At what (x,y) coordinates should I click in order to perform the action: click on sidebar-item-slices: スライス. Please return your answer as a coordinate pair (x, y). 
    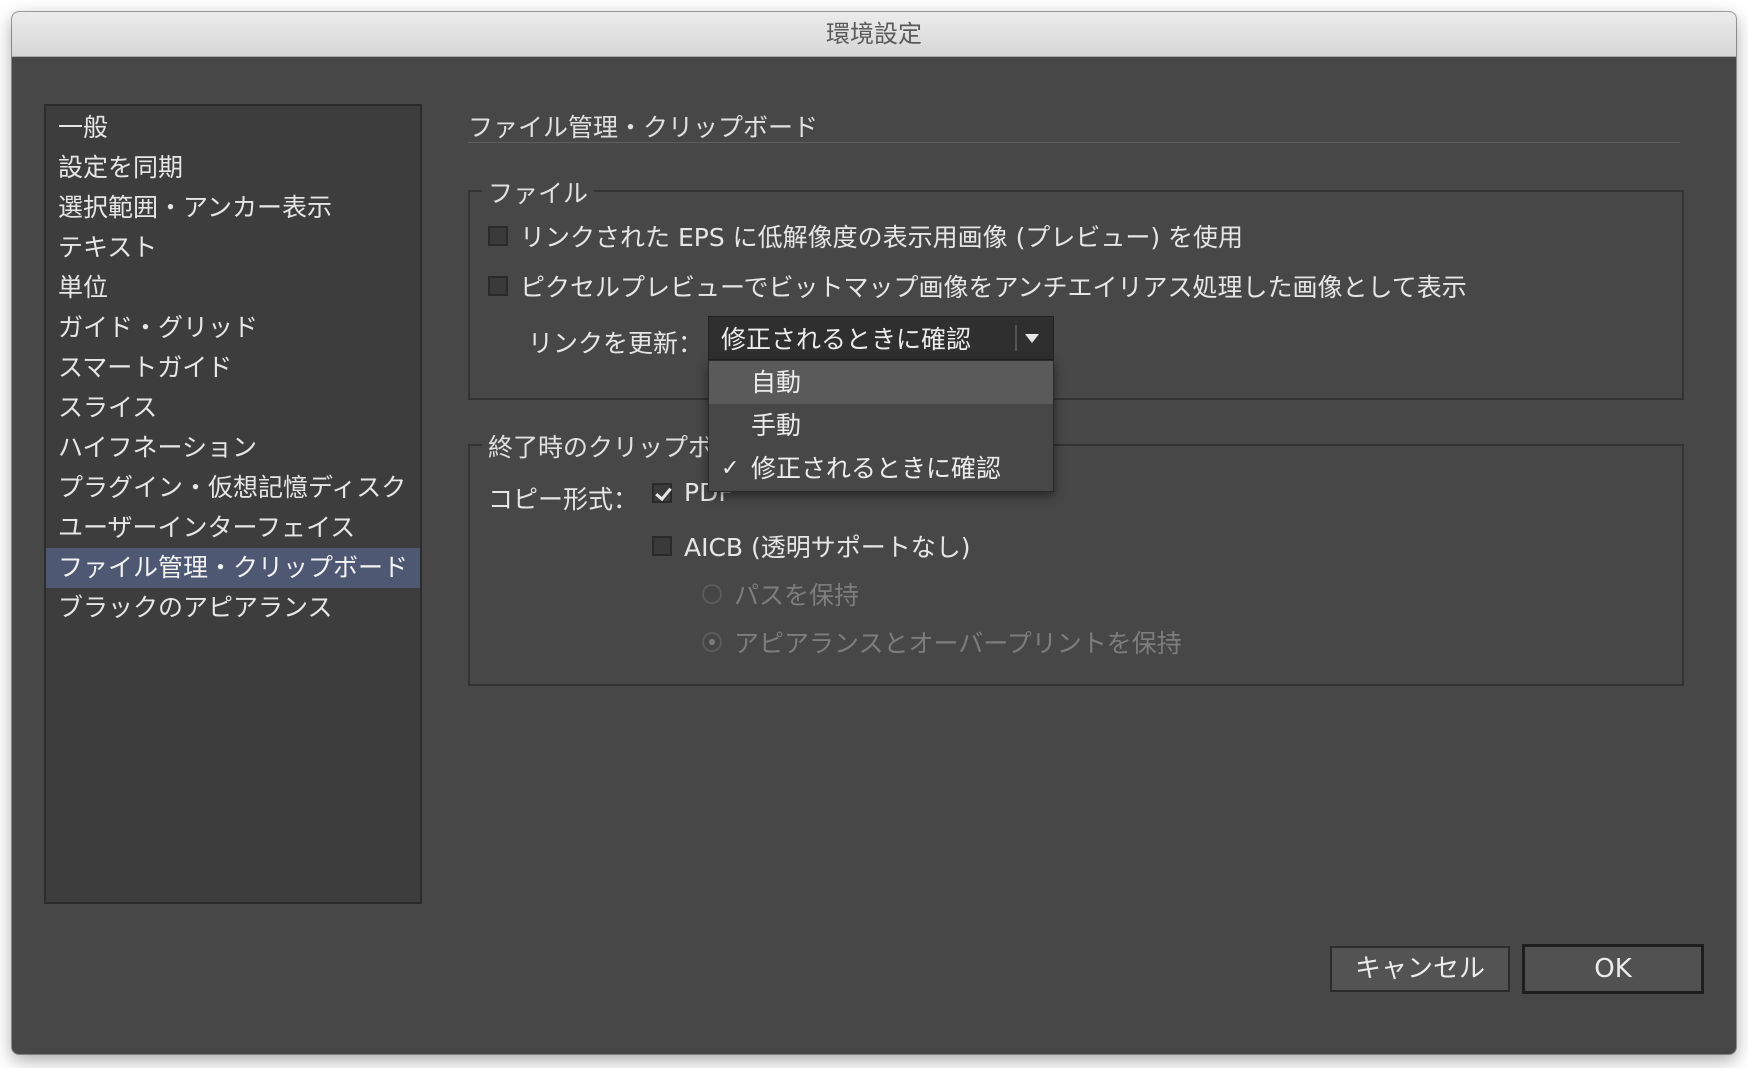
    Looking at the image, I should click on (233, 408).